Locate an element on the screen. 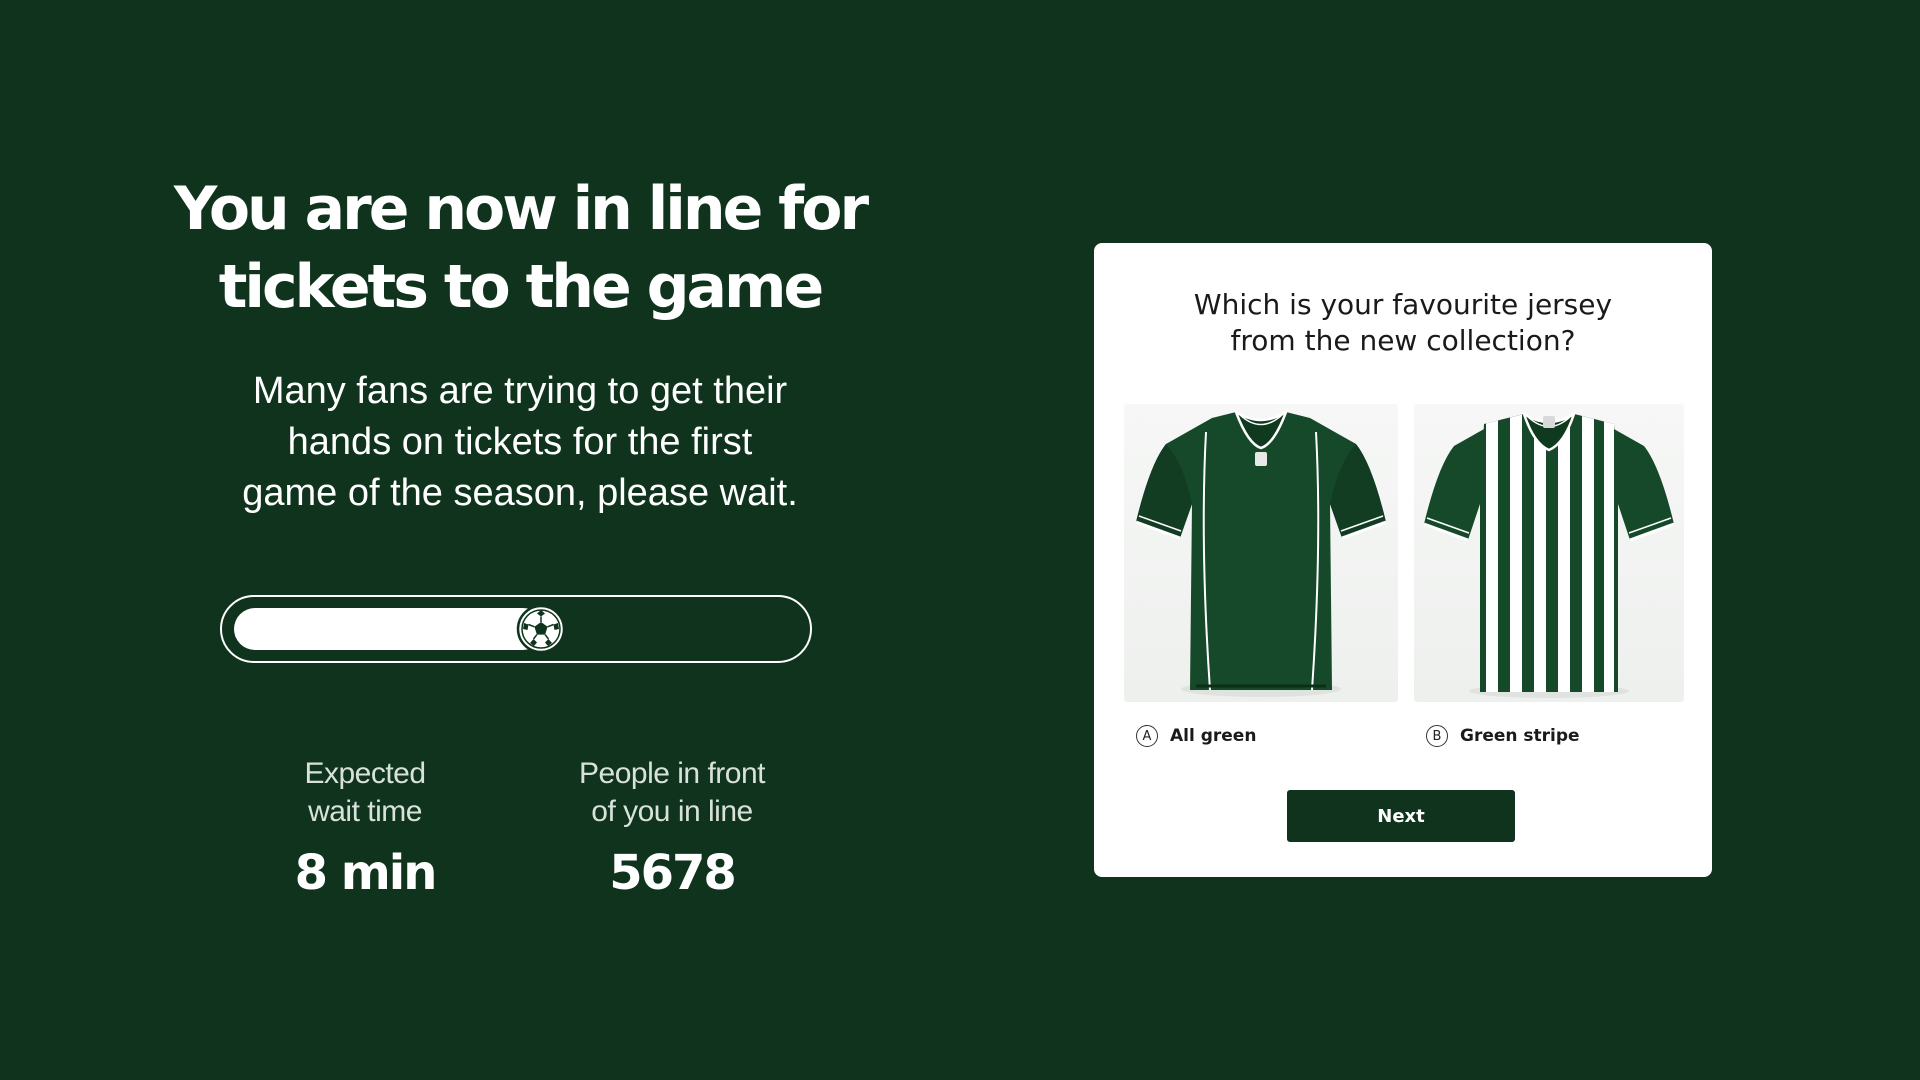 The image size is (1920, 1080). next-button: Next is located at coordinates (1401, 816).